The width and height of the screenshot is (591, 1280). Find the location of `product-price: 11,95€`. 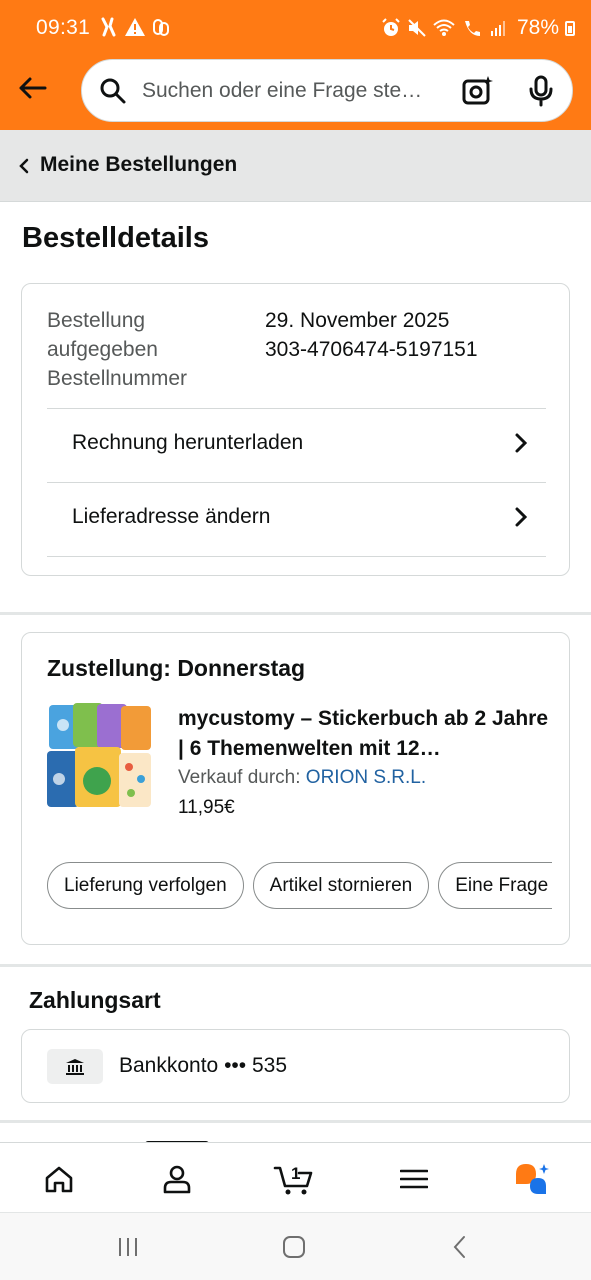

product-price: 11,95€ is located at coordinates (206, 807).